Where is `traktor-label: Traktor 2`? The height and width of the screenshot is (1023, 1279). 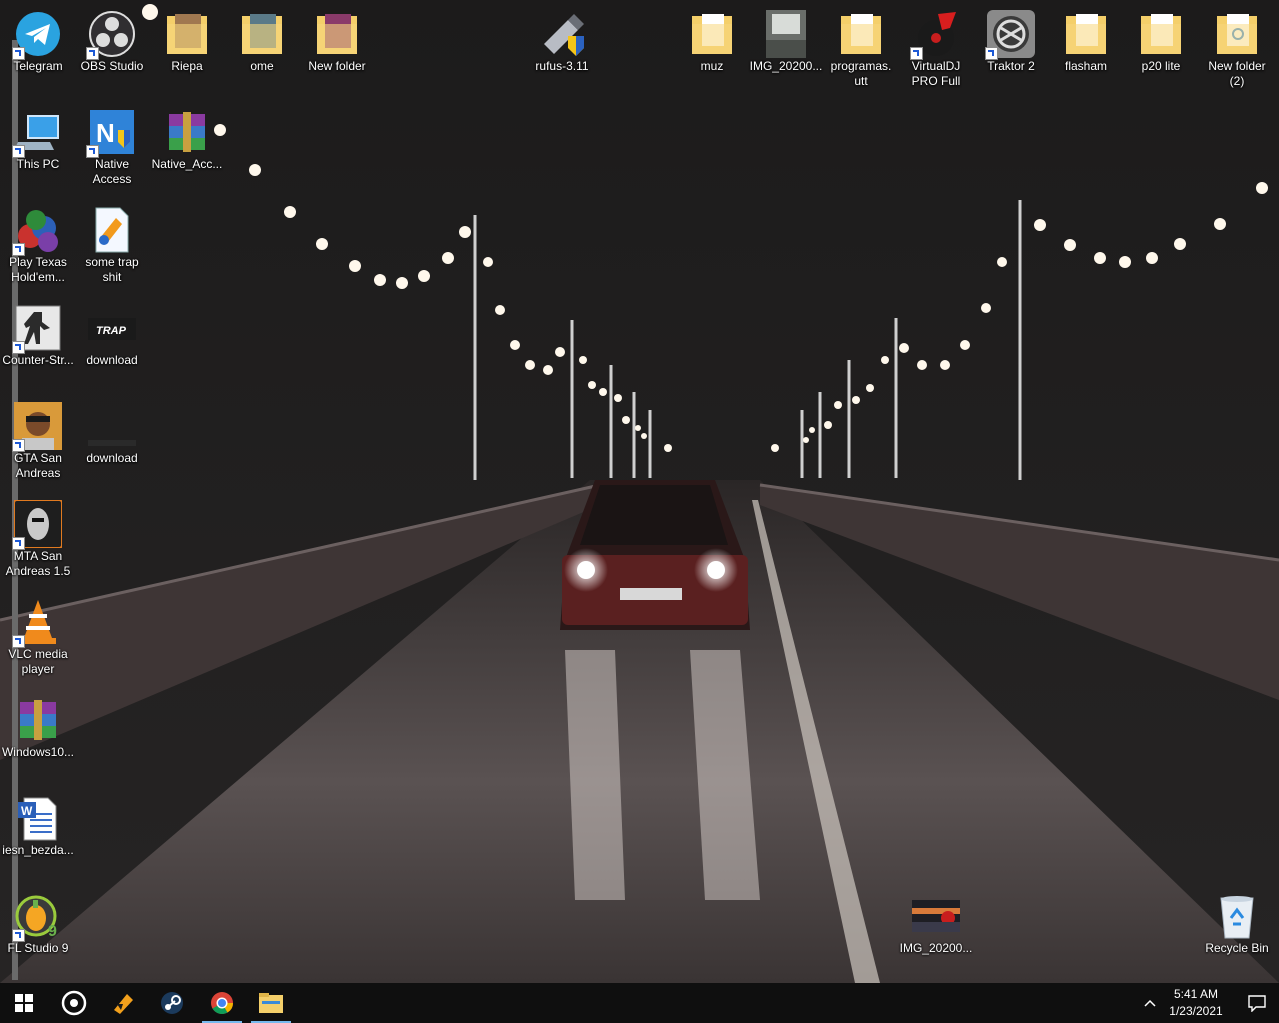 traktor-label: Traktor 2 is located at coordinates (1011, 66).